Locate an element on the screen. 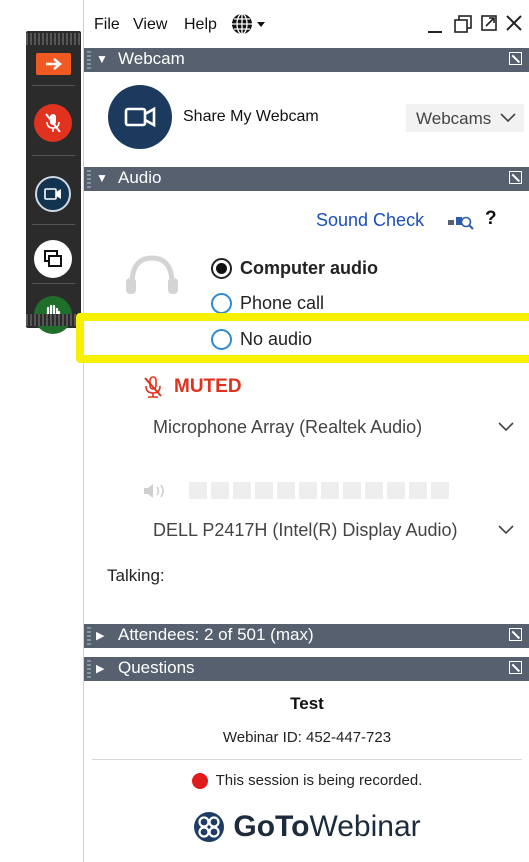 Image resolution: width=529 pixels, height=862 pixels. speaker-select: DELL P2417H (Intel(R) Display Audio) is located at coordinates (331, 531).